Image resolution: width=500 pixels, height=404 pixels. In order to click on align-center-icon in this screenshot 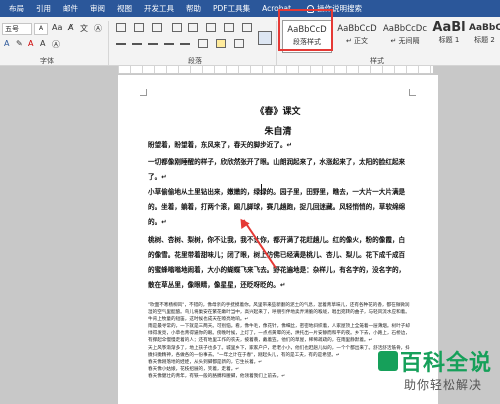, I will do `click(137, 44)`.